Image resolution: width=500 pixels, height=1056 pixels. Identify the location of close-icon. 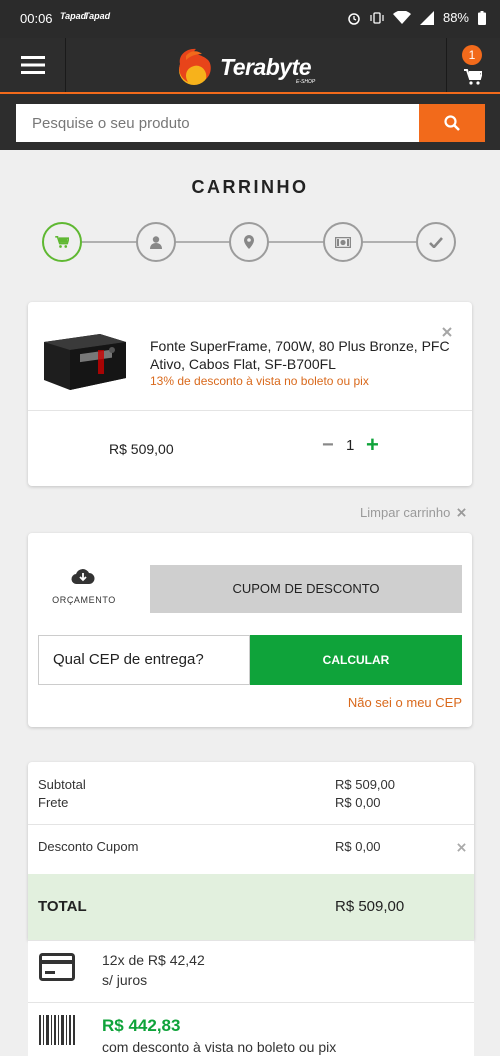
(461, 512).